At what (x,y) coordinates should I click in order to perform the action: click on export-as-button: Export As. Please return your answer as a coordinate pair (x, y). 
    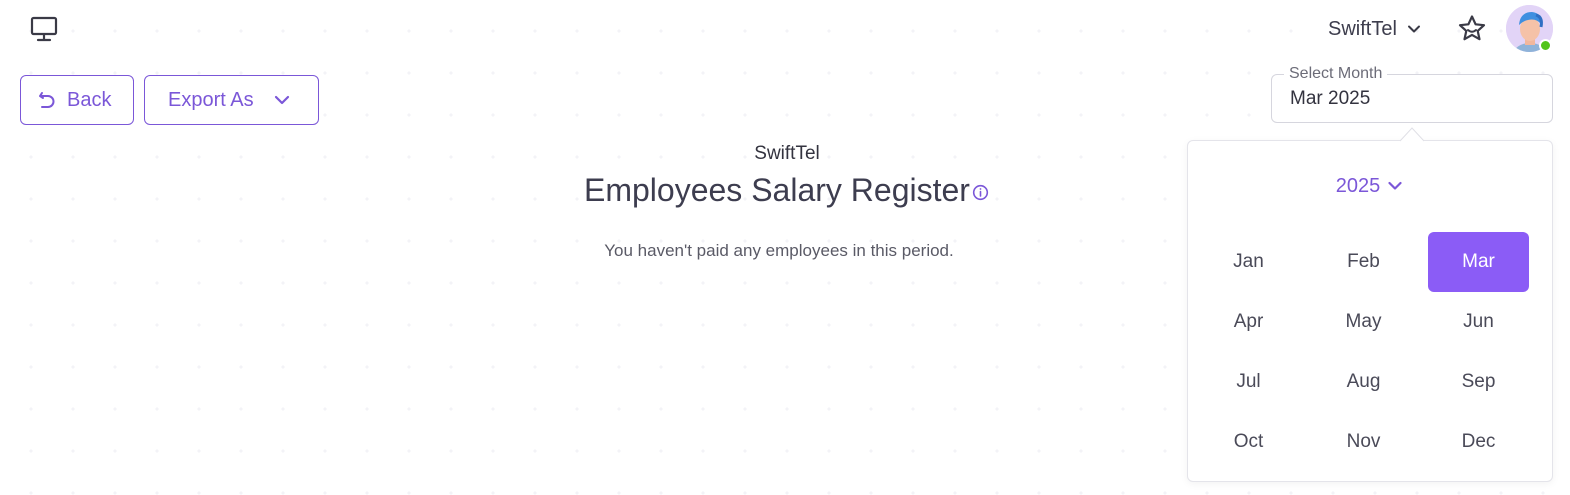
    Looking at the image, I should click on (231, 100).